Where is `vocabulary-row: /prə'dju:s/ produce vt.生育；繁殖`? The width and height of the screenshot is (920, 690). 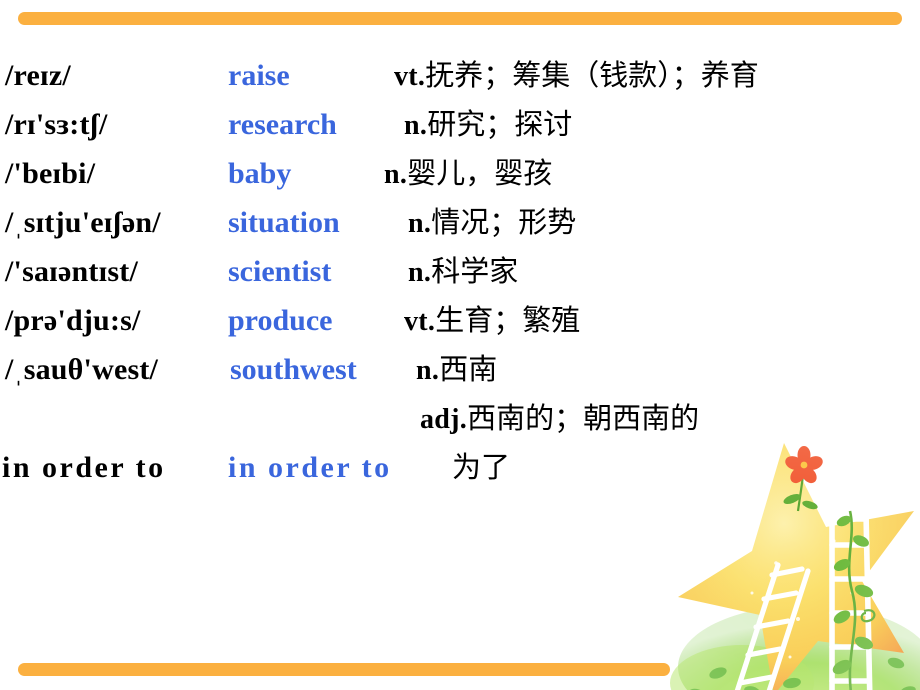 vocabulary-row: /prə'dju:s/ produce vt.生育；繁殖 is located at coordinates (460, 321).